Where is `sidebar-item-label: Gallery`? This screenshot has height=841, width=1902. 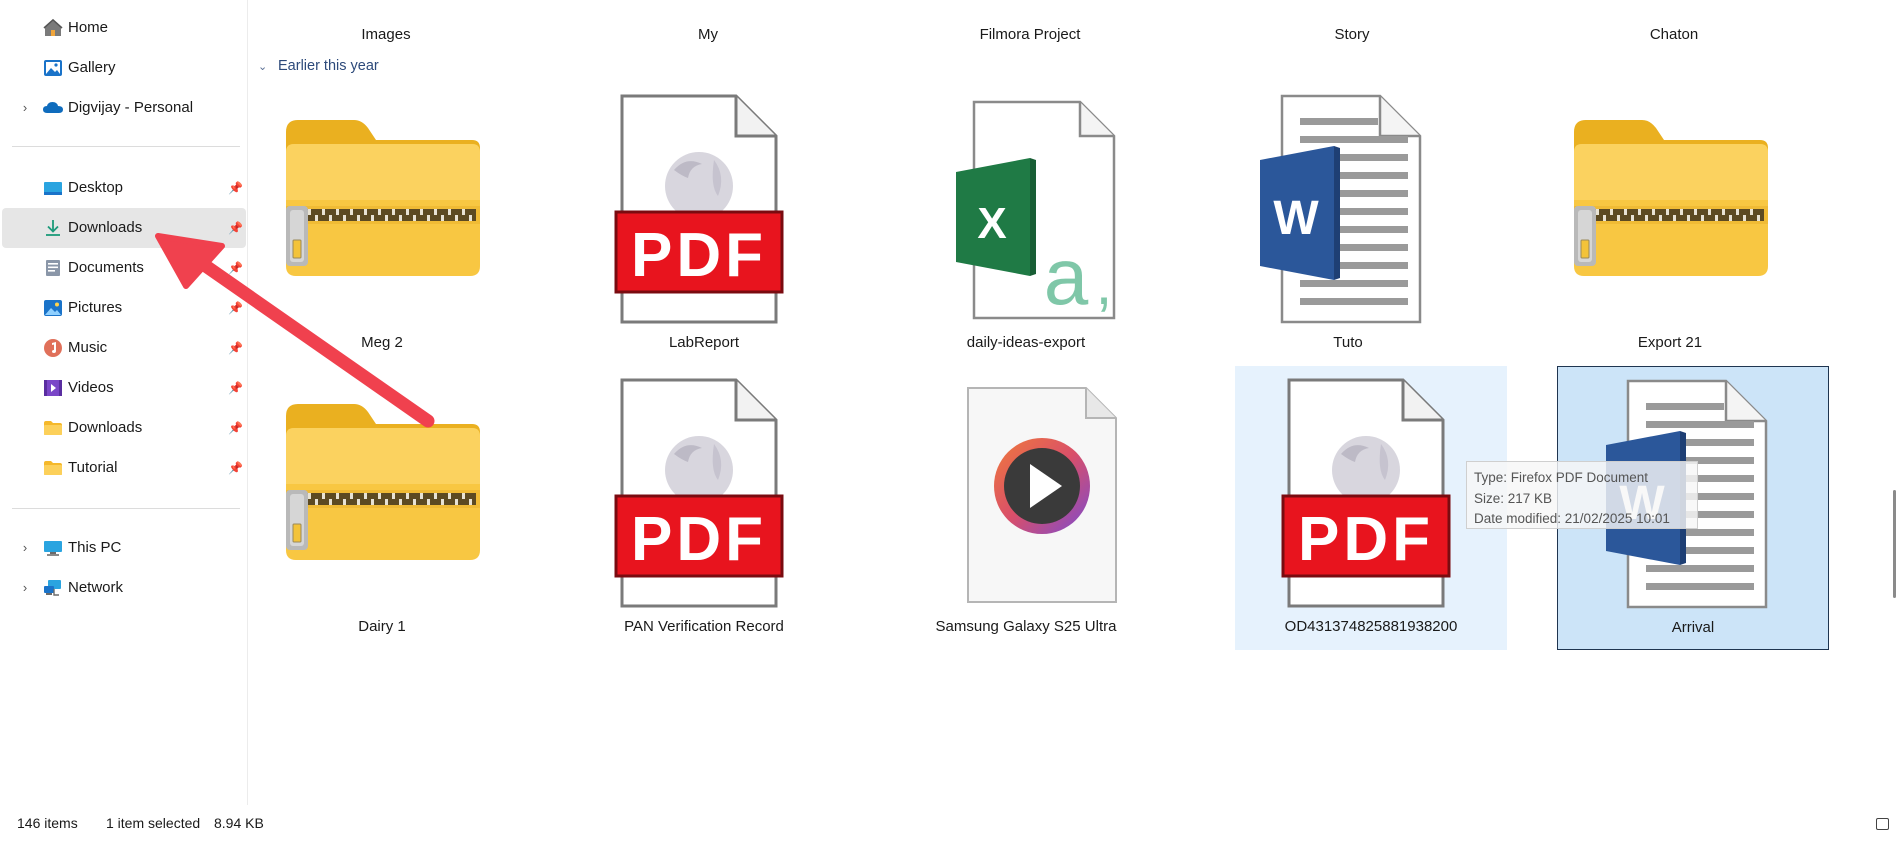
sidebar-item-label: Gallery is located at coordinates (92, 67).